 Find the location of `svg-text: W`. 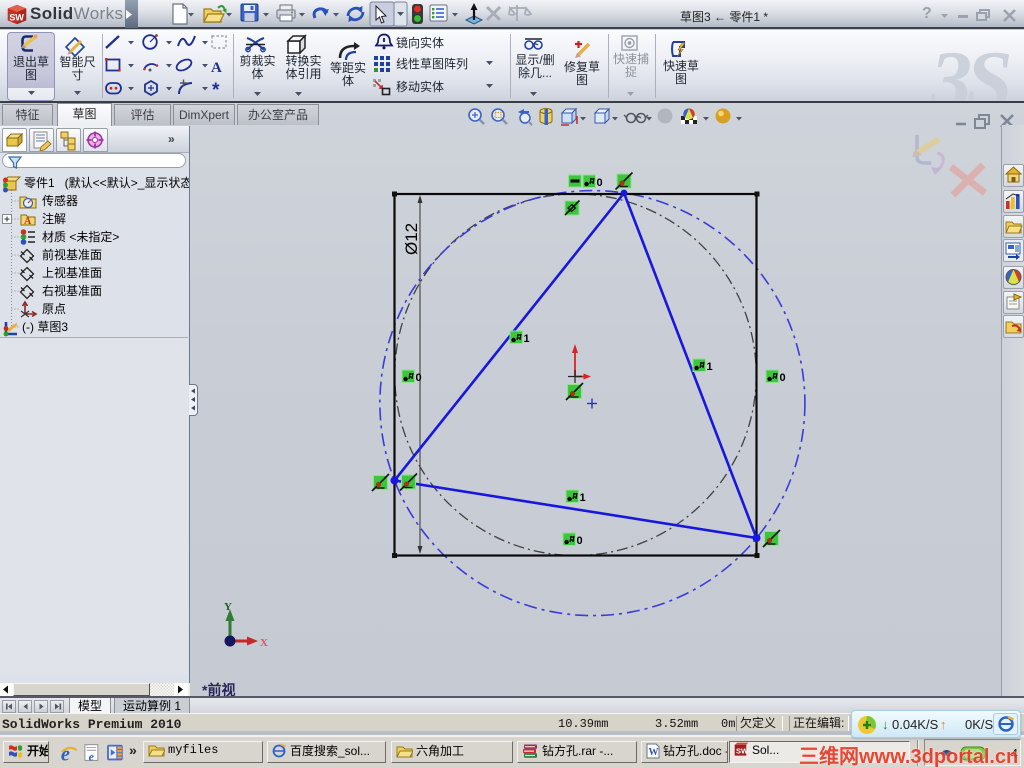

svg-text: W is located at coordinates (654, 752).